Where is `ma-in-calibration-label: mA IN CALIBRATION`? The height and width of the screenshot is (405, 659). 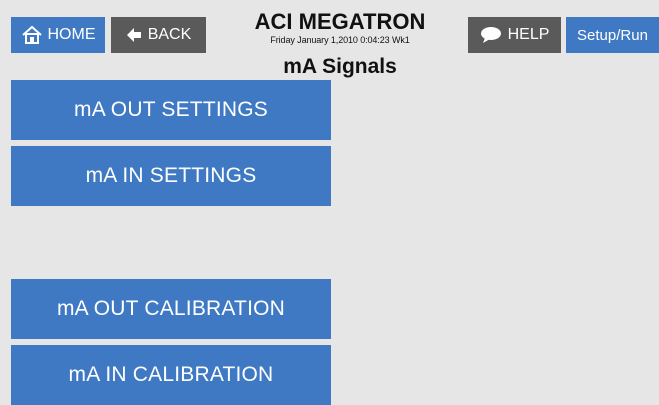
ma-in-calibration-label: mA IN CALIBRATION is located at coordinates (171, 374).